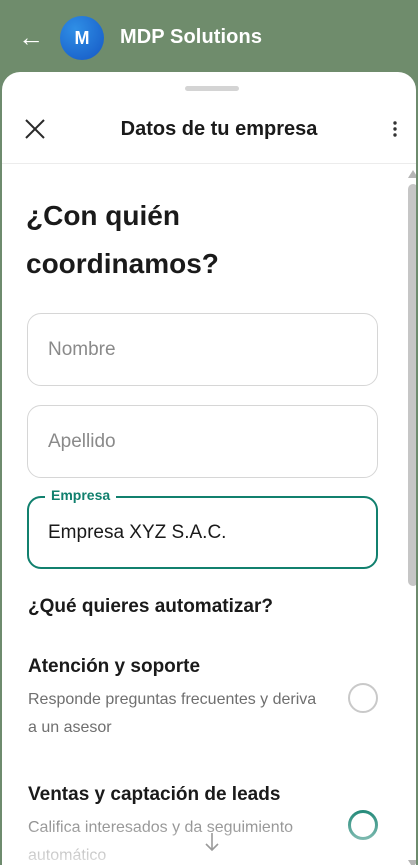  Describe the element at coordinates (412, 862) in the screenshot. I see `scroll-down-icon` at that location.